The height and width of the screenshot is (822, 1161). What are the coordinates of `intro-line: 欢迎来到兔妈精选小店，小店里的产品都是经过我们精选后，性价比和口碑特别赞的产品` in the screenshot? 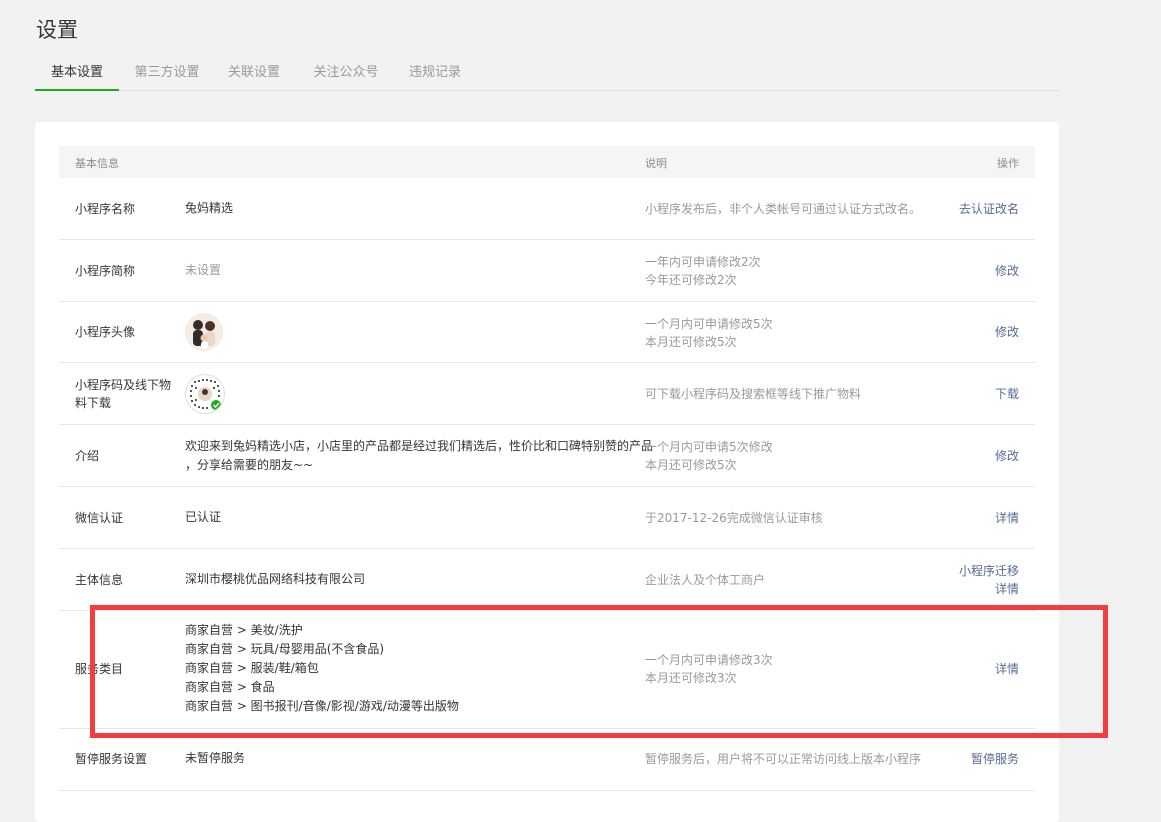 It's located at (419, 446).